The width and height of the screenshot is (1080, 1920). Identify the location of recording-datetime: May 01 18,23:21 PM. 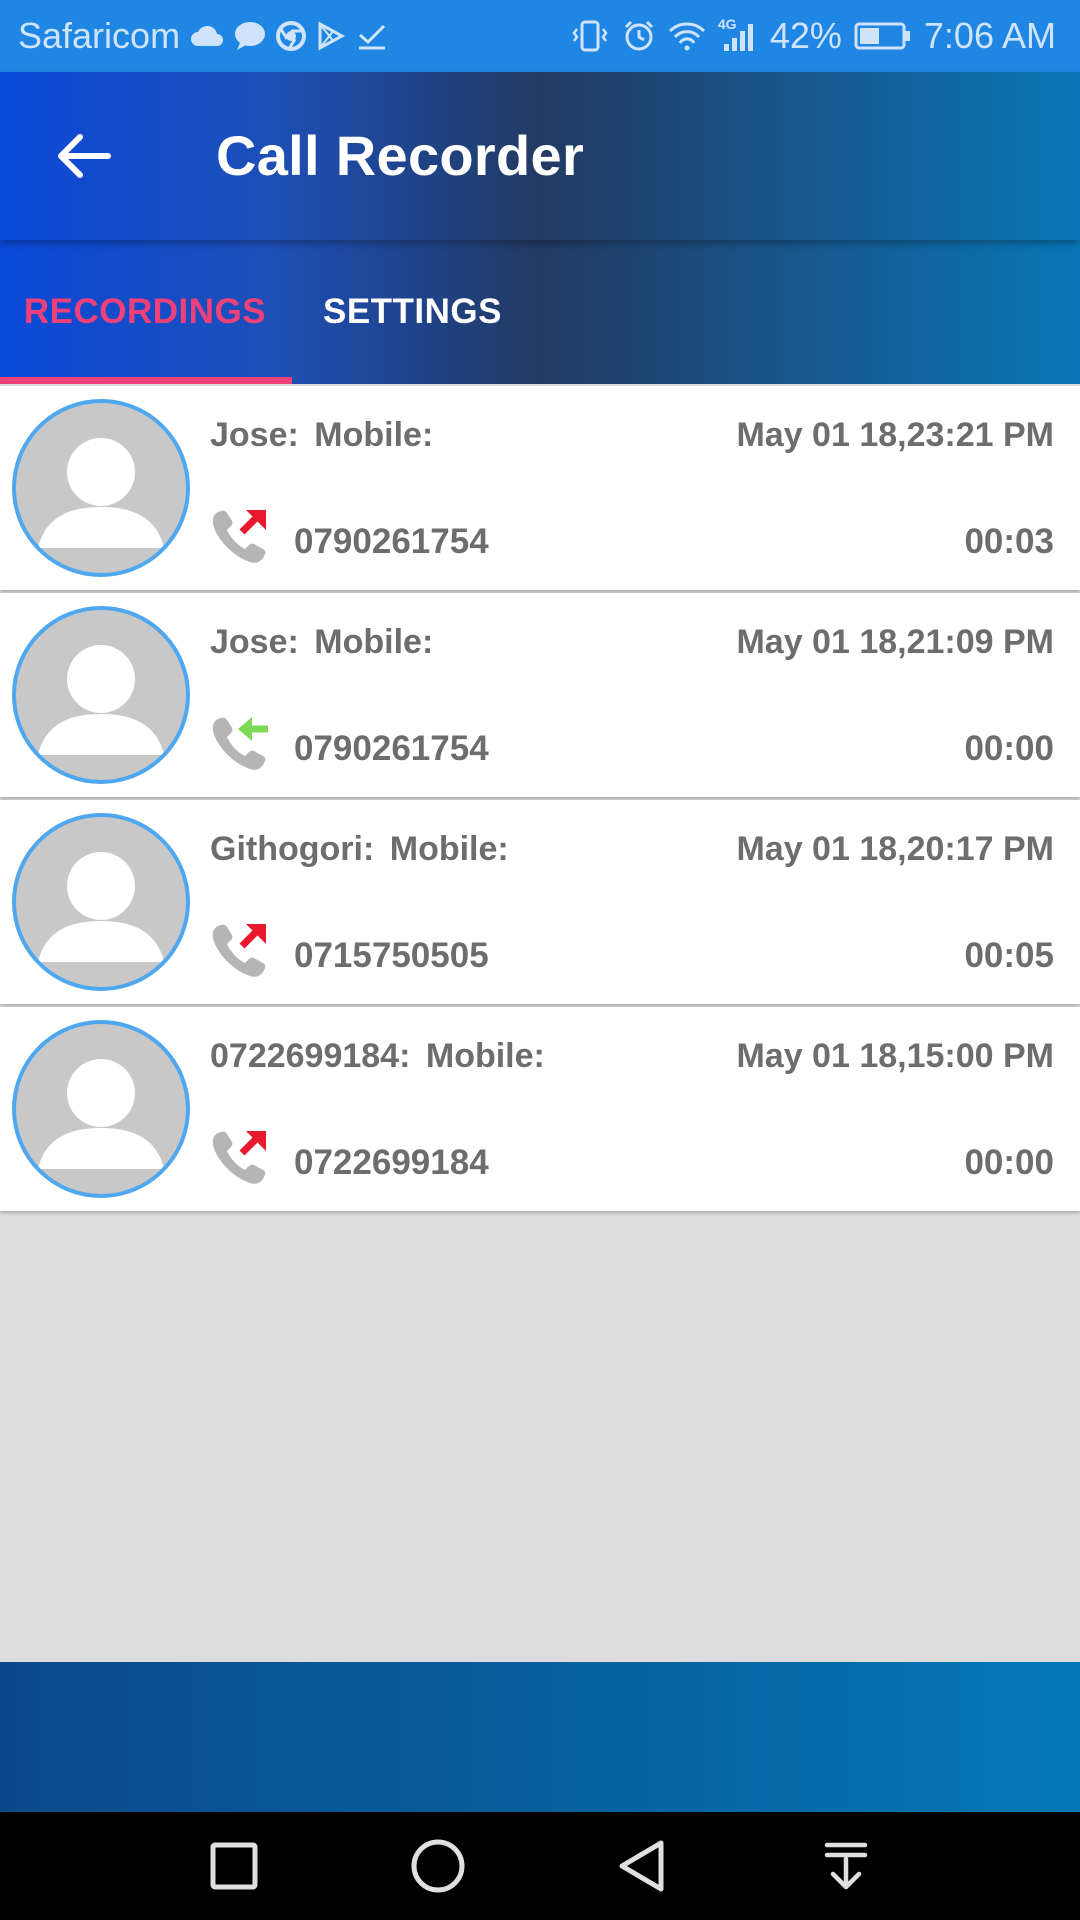
(895, 435).